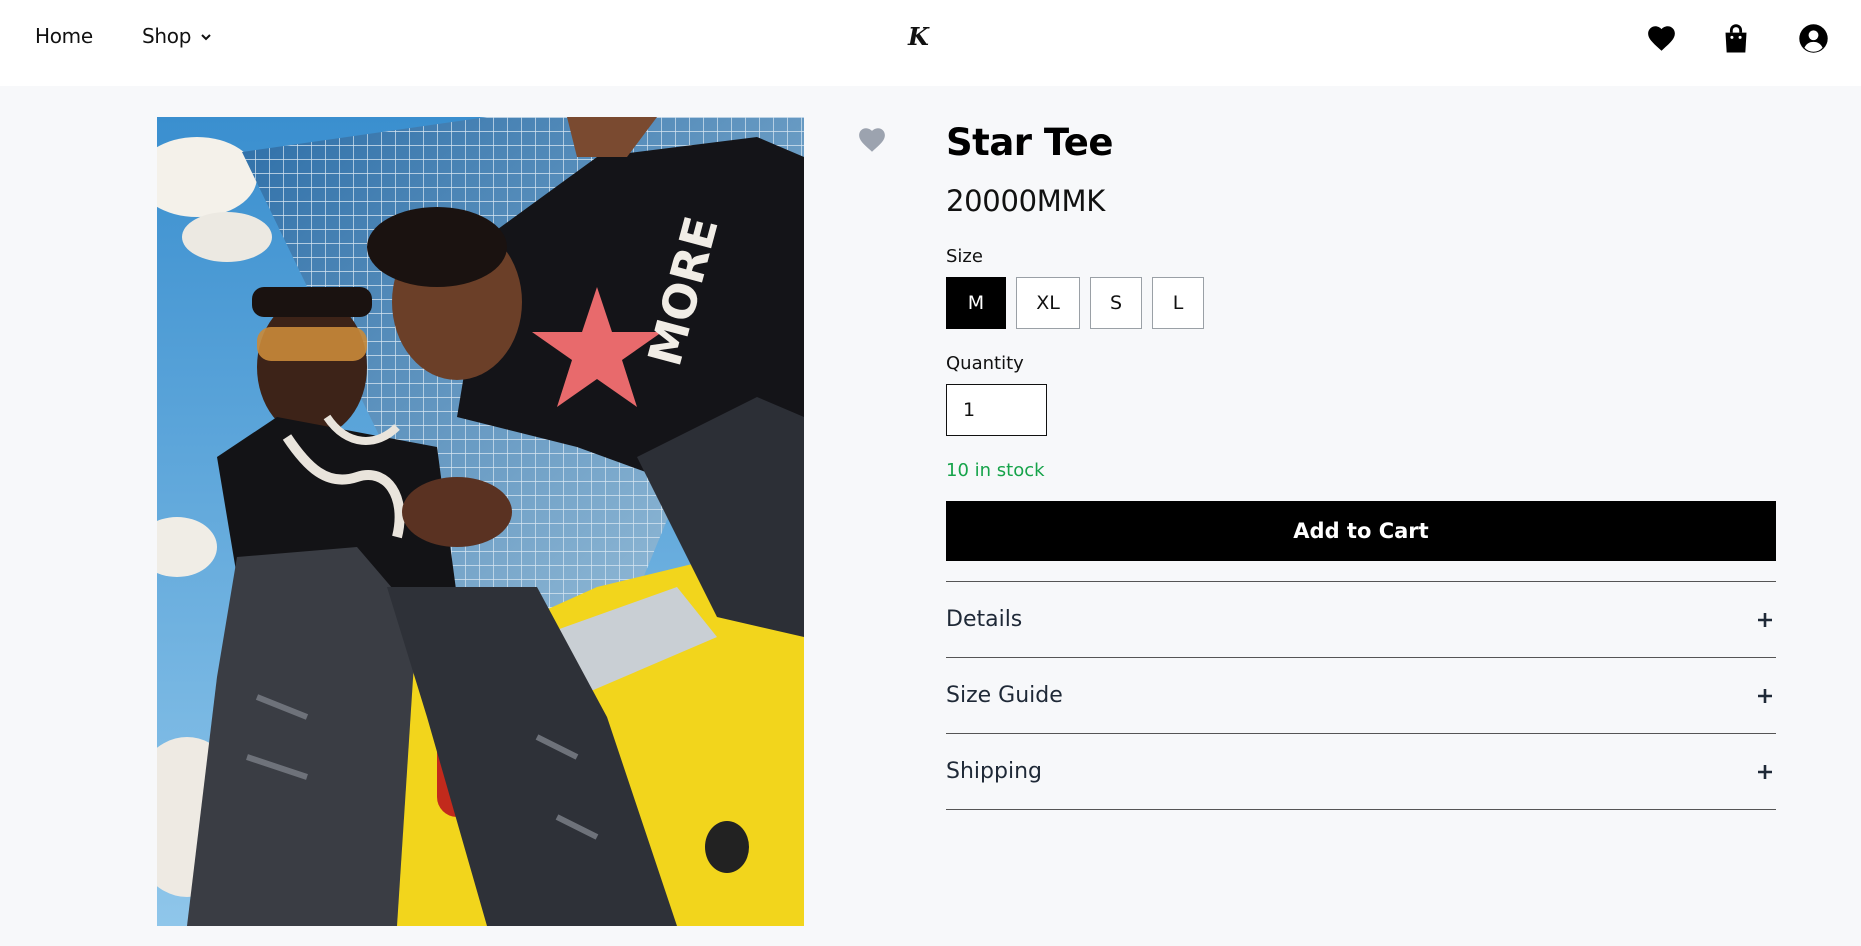 The height and width of the screenshot is (946, 1861). Describe the element at coordinates (964, 256) in the screenshot. I see `size-label: Size` at that location.